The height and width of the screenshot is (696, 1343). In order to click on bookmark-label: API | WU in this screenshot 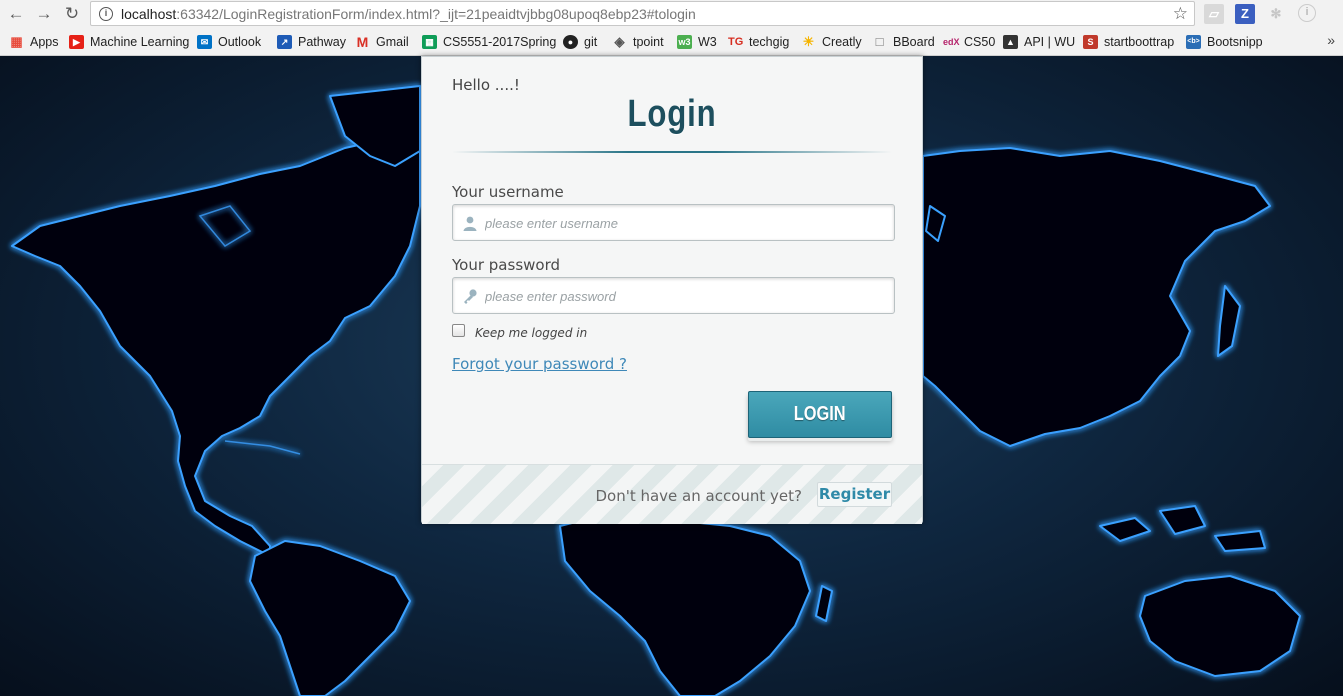, I will do `click(1050, 42)`.